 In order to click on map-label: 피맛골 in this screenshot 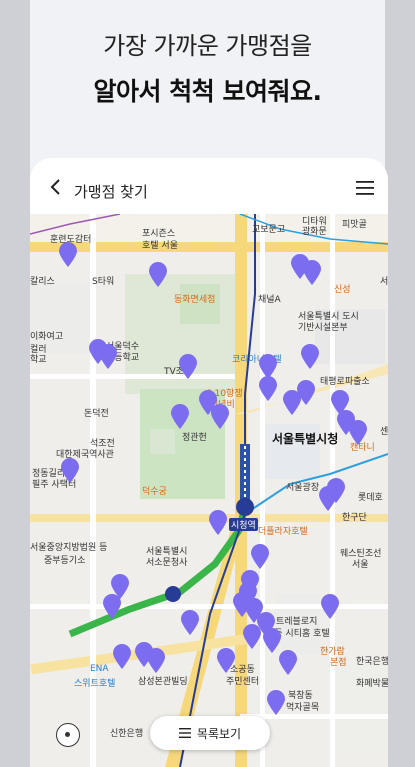, I will do `click(354, 225)`.